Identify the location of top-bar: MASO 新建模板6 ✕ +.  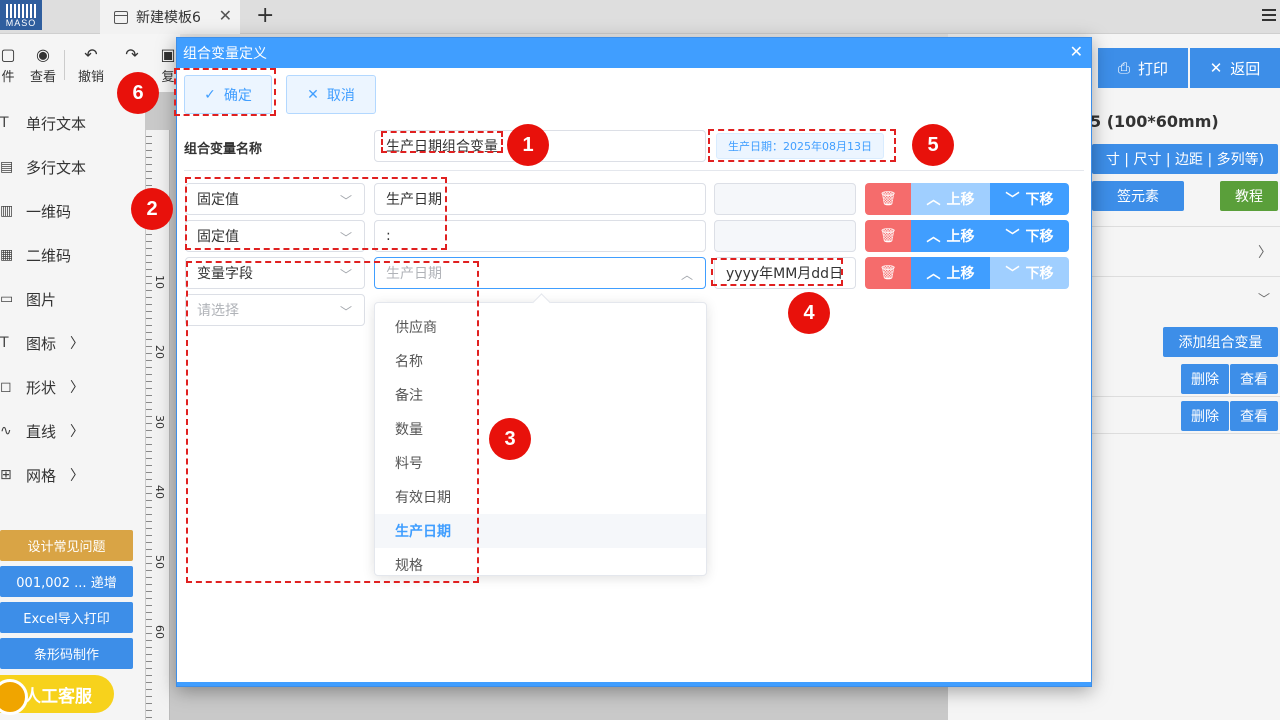
(640, 17).